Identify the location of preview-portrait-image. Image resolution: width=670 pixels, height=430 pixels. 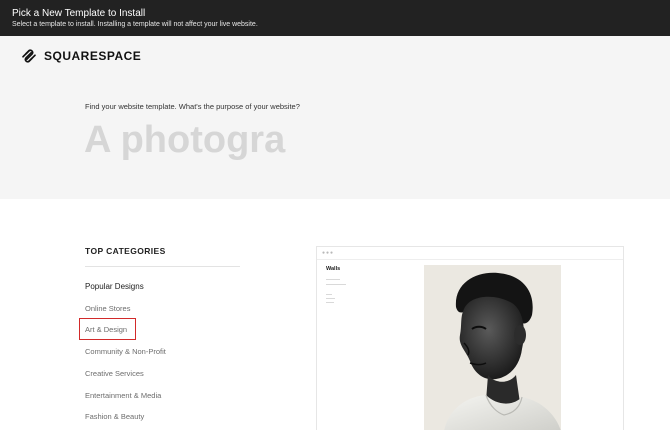
(492, 347).